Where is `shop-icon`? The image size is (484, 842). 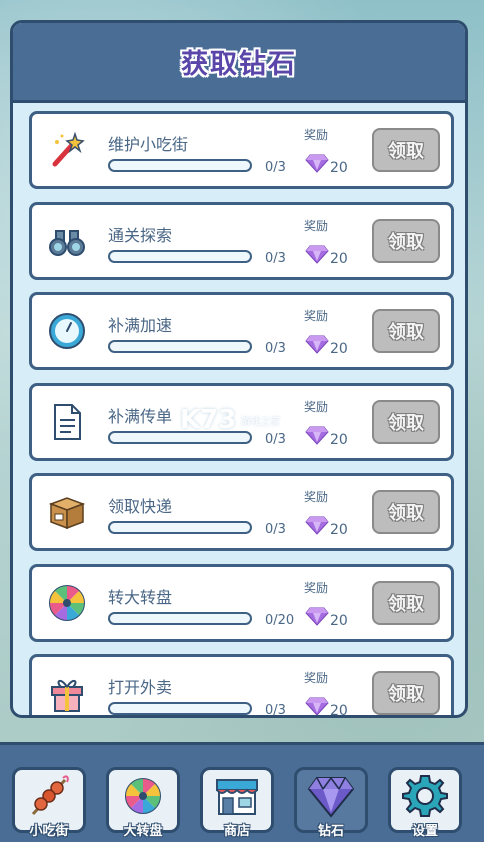
shop-icon is located at coordinates (237, 796).